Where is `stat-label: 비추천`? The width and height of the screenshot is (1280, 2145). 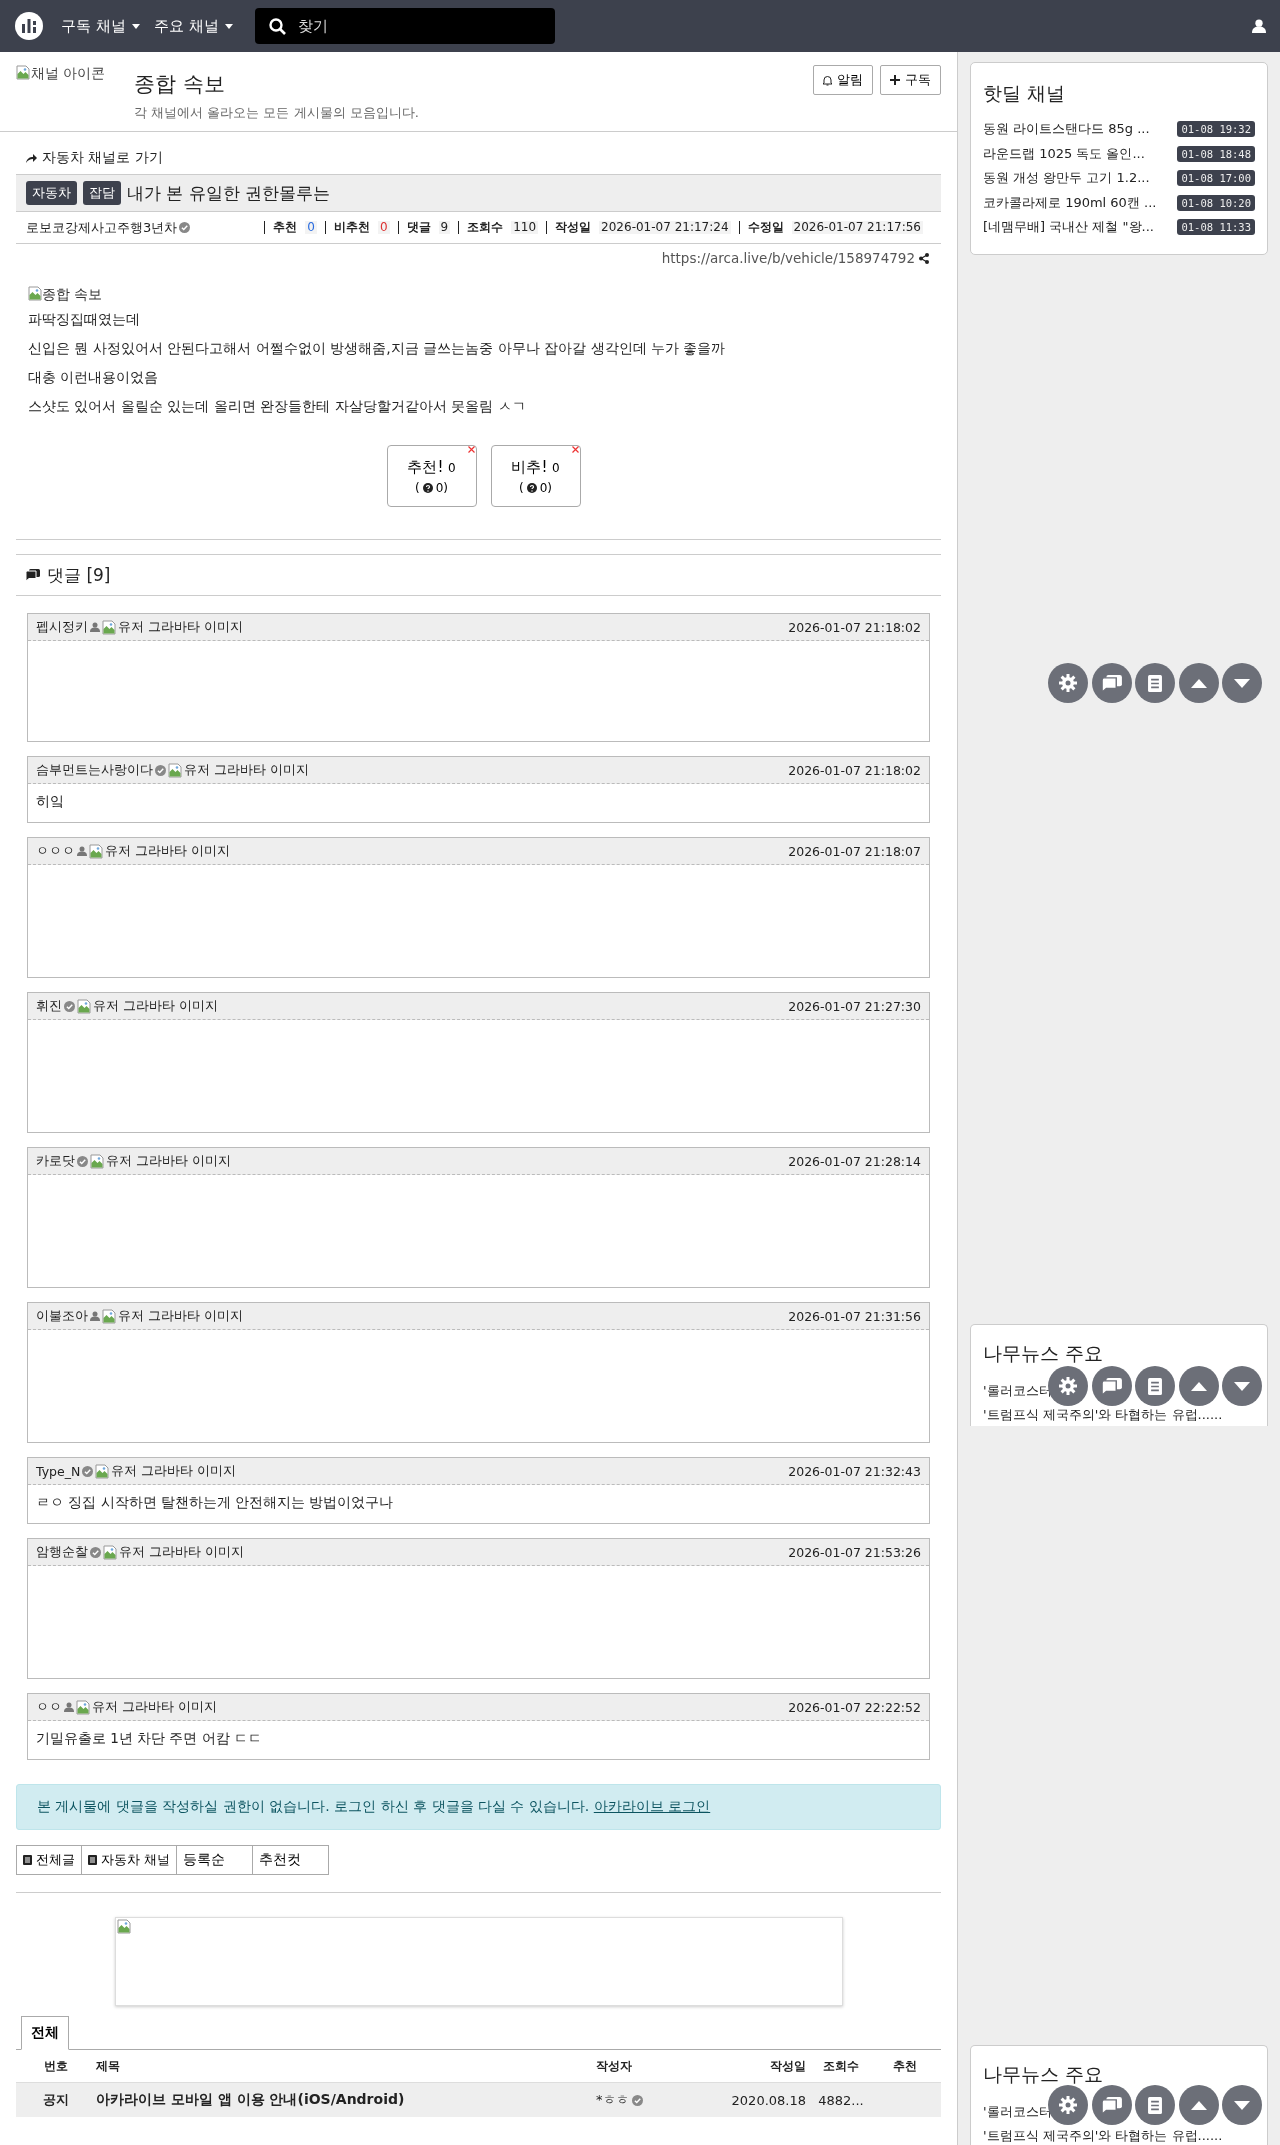
stat-label: 비추천 is located at coordinates (351, 227).